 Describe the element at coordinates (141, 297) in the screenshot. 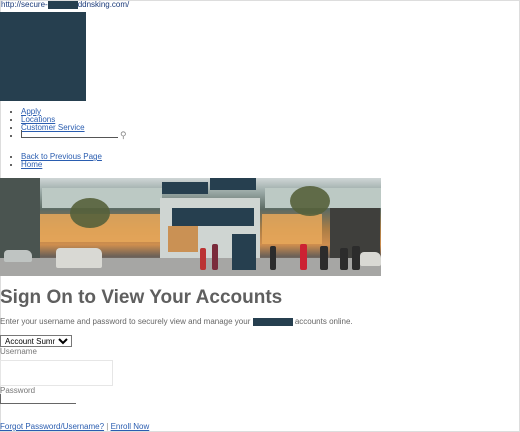

I see `page-title: Sign On to View Your Accounts` at that location.